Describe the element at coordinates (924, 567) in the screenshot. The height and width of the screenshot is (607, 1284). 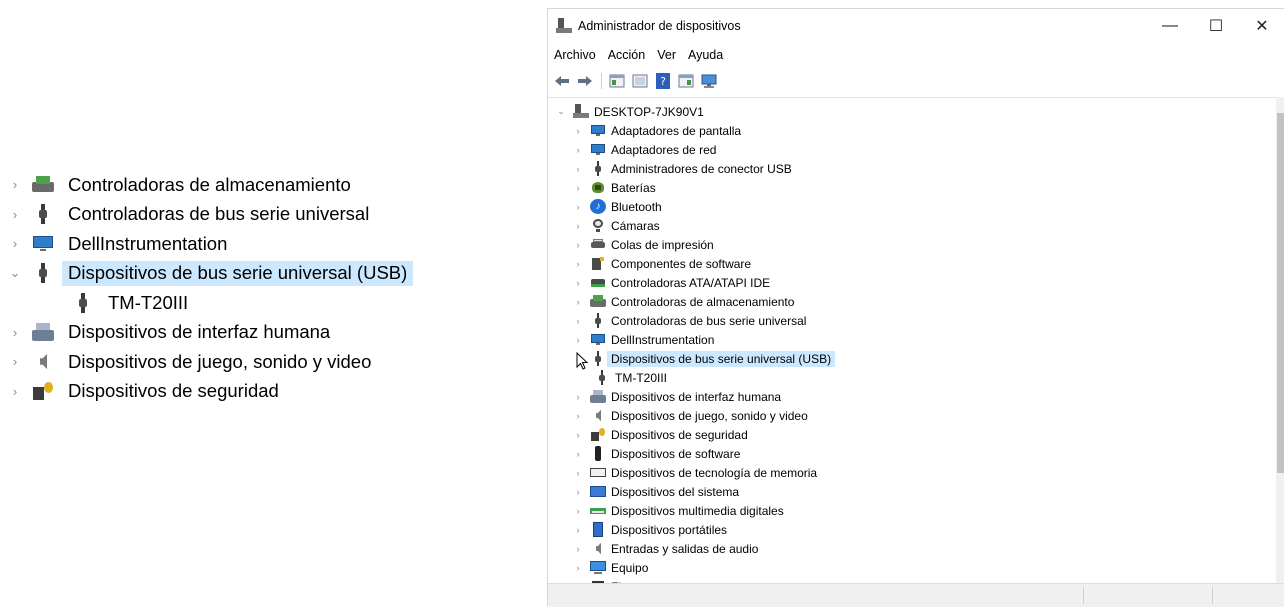
I see `tree-item: › Equipo` at that location.